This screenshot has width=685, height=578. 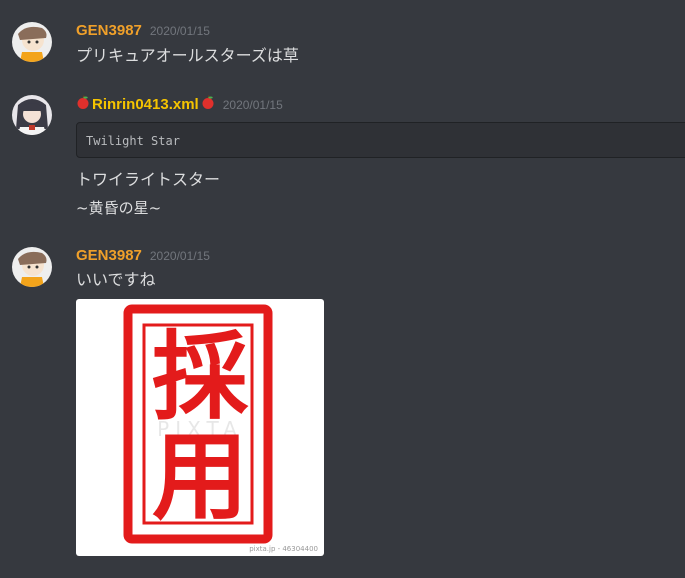 I want to click on message-text: いいですね, so click(x=116, y=279).